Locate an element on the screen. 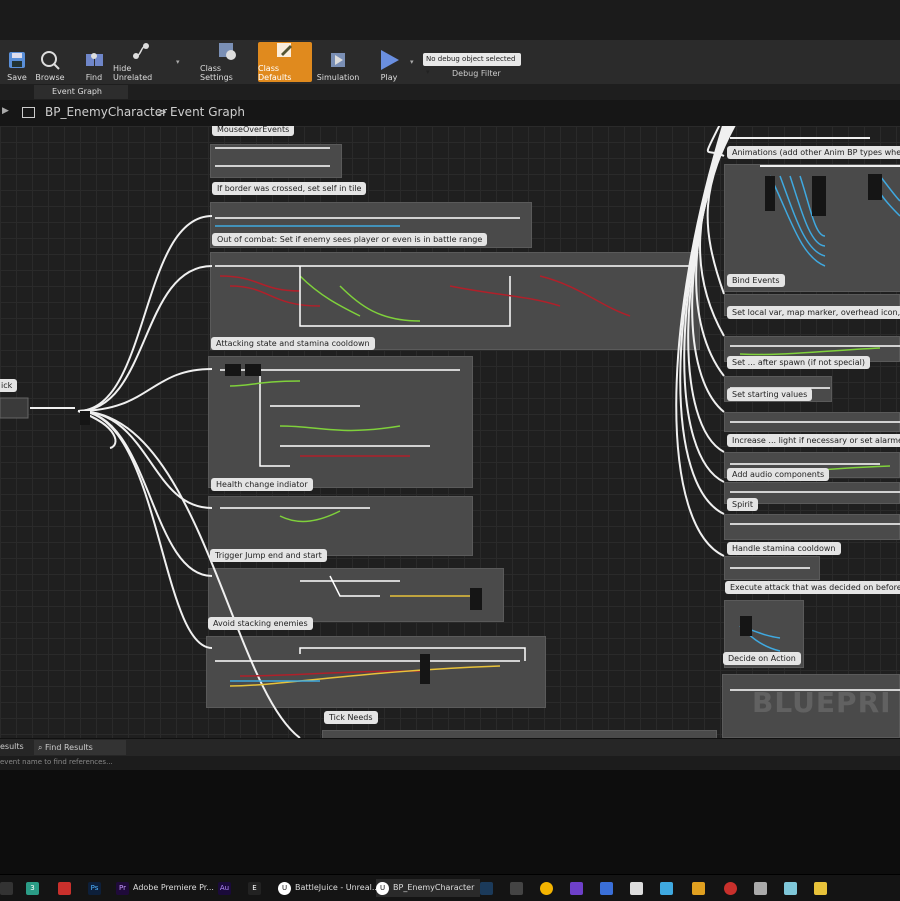  play-options-chevron-icon: ▾ is located at coordinates (412, 62).